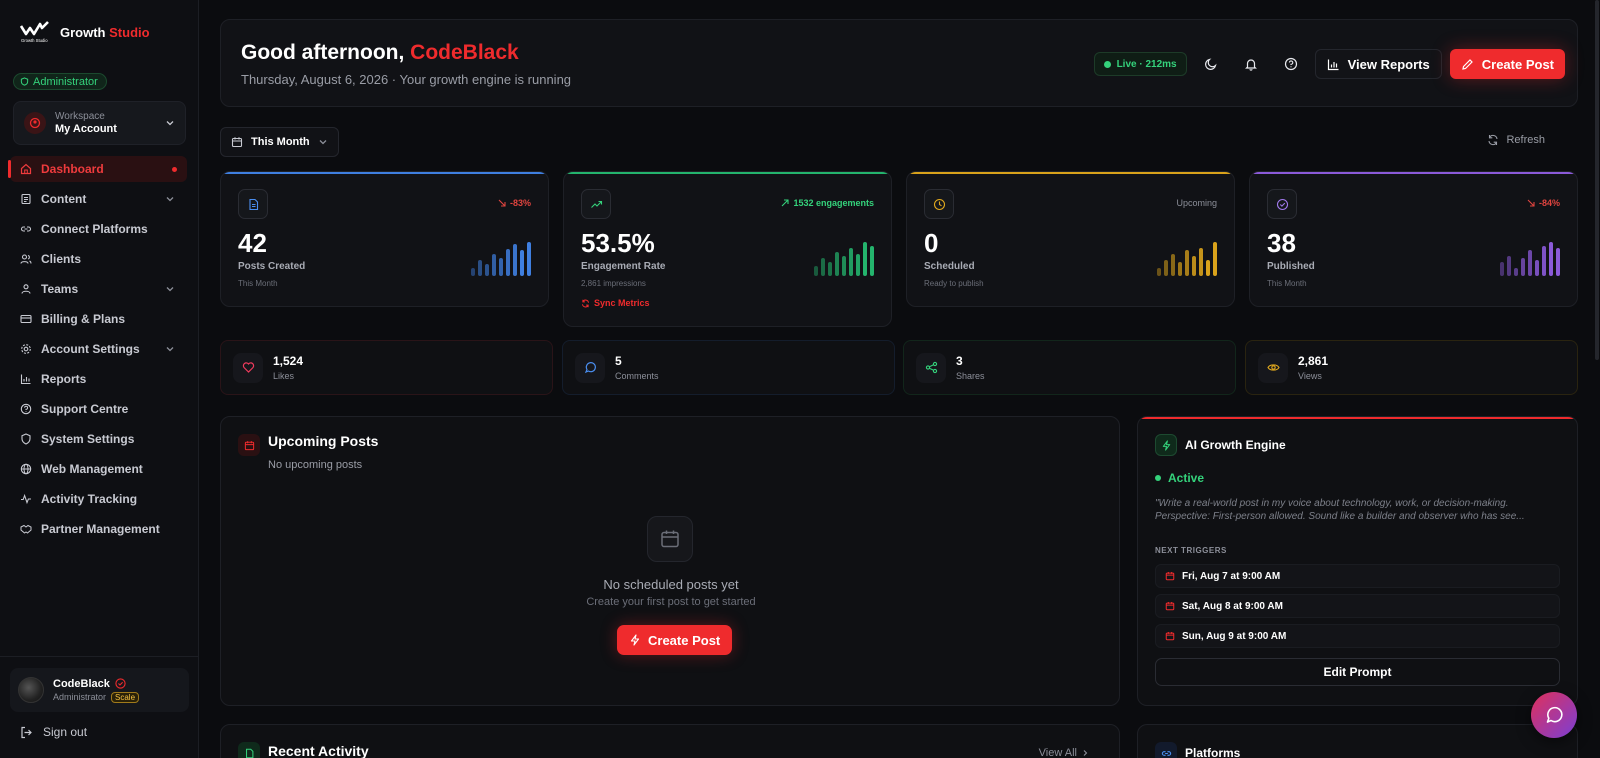 The image size is (1600, 758). I want to click on pencil-icon, so click(1467, 64).